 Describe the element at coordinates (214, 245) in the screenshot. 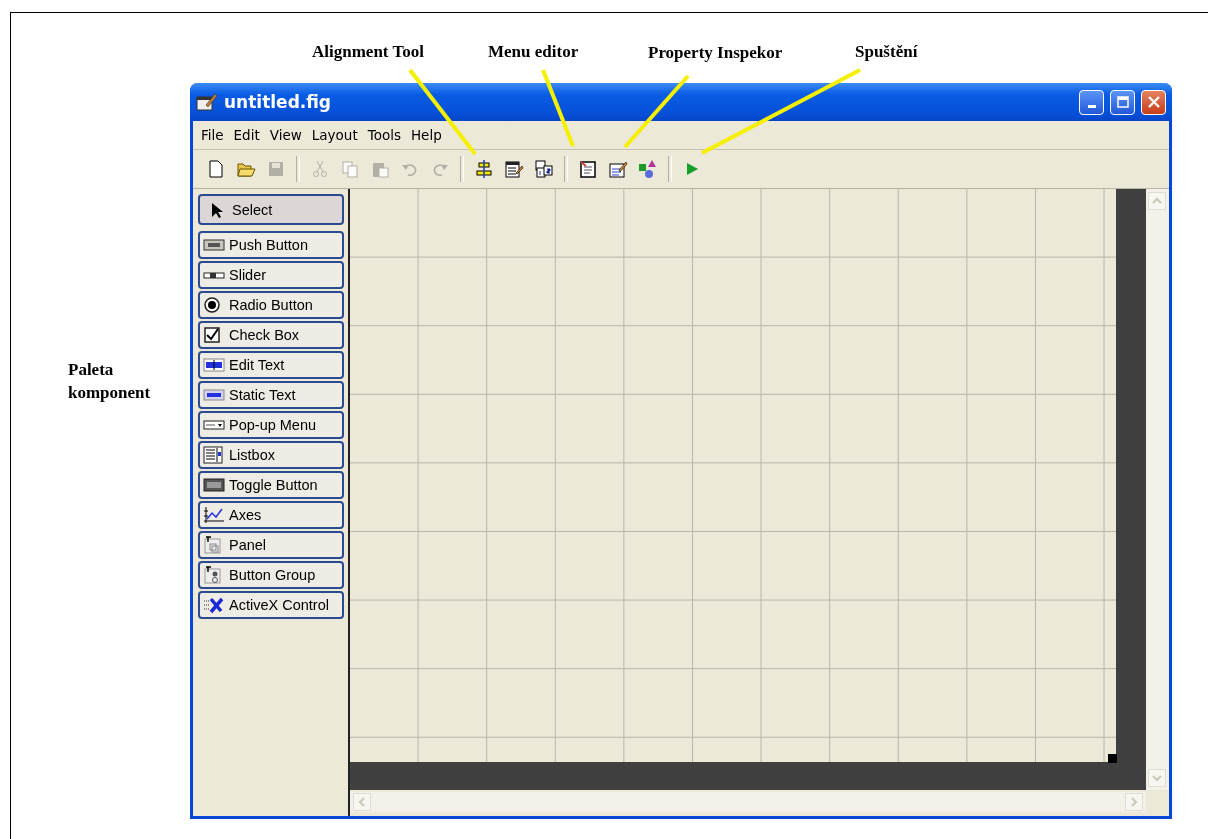

I see `push-button-icon` at that location.